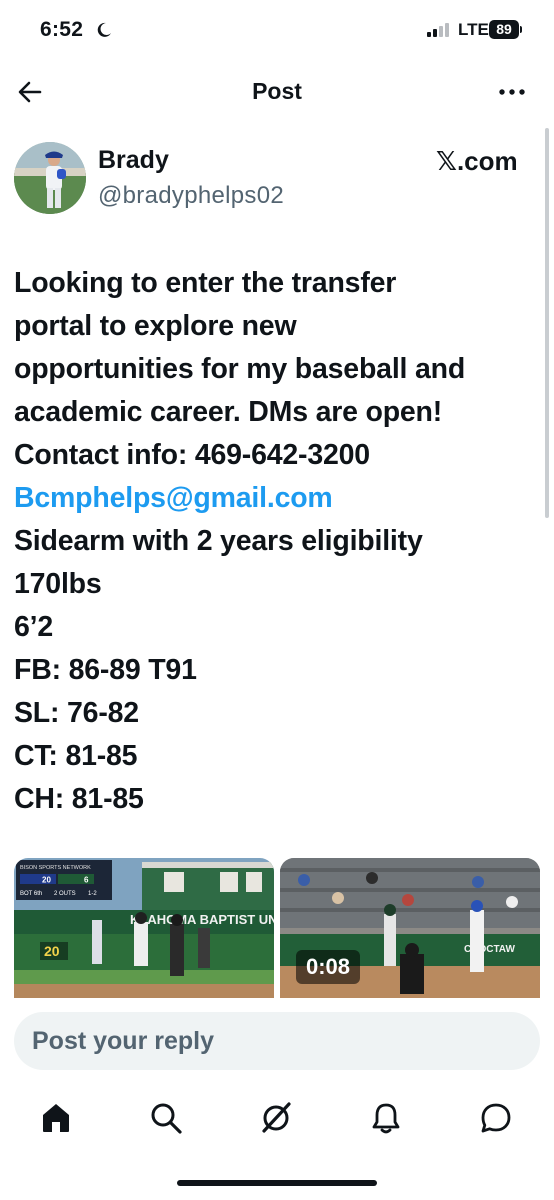  Describe the element at coordinates (79, 799) in the screenshot. I see `post-line: CH: 81-85` at that location.